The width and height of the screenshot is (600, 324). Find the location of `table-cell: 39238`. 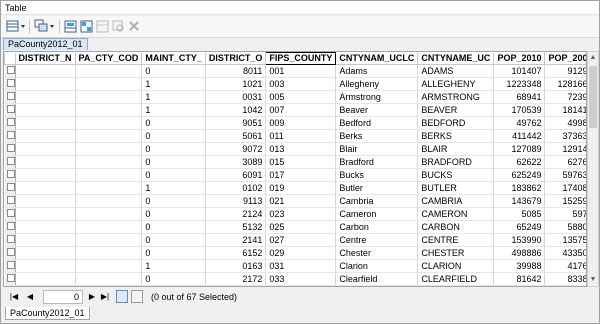

table-cell: 39238 is located at coordinates (519, 285).